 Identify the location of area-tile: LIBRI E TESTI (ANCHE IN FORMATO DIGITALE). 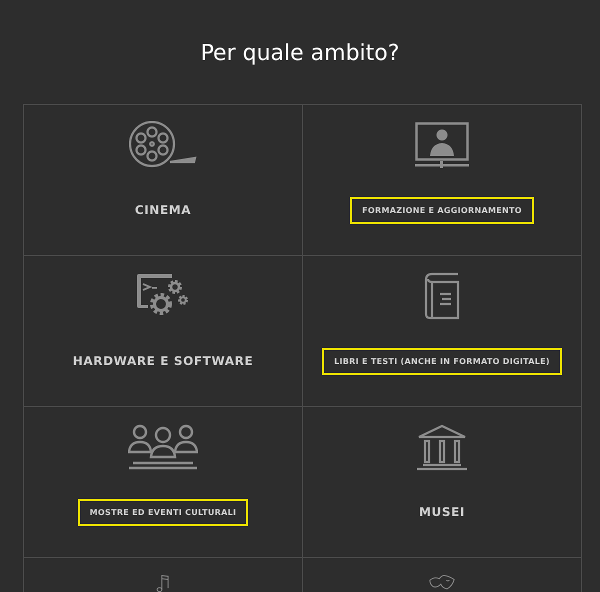
(442, 331).